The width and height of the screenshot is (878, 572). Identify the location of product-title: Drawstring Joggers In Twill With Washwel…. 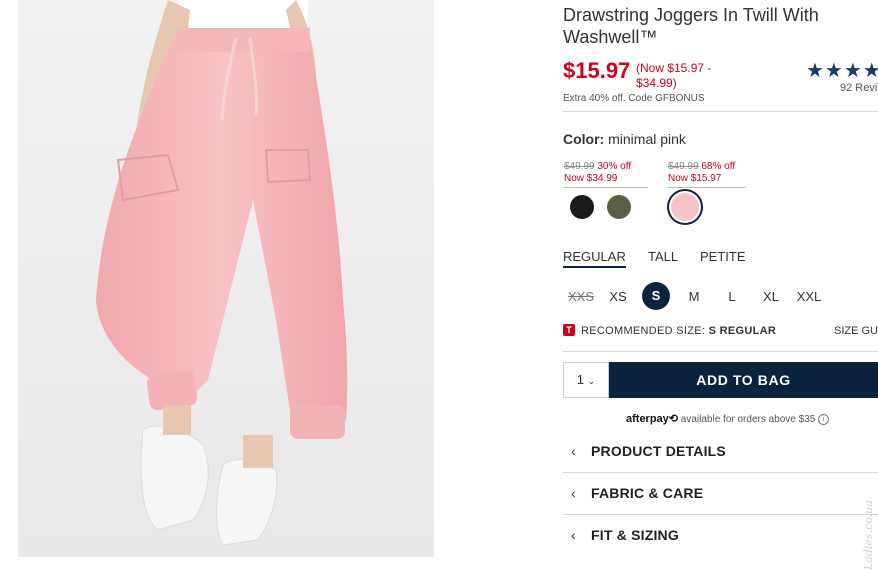
(691, 26).